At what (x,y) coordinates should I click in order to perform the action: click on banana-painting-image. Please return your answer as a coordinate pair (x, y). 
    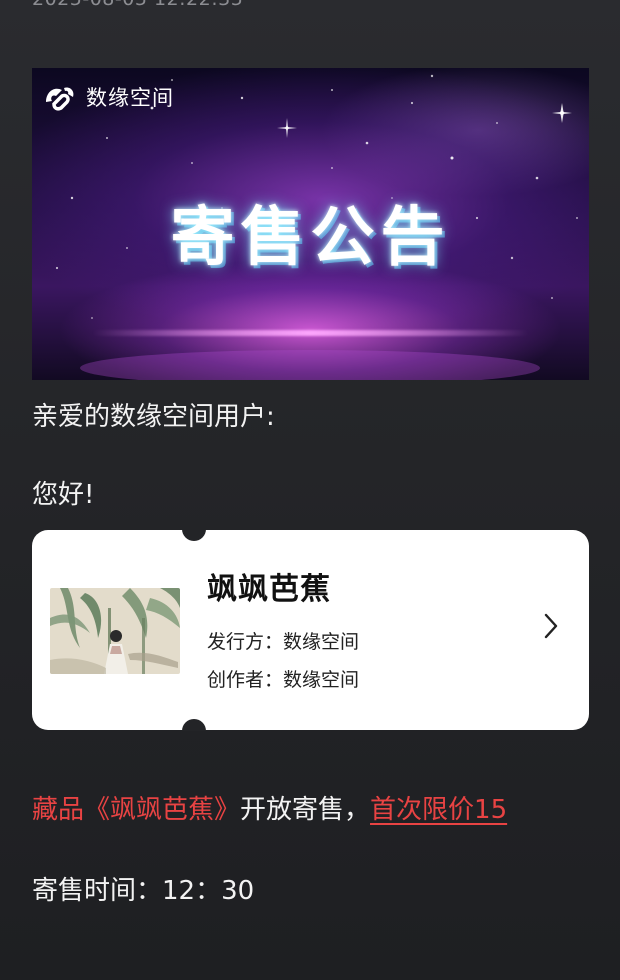
    Looking at the image, I should click on (115, 631).